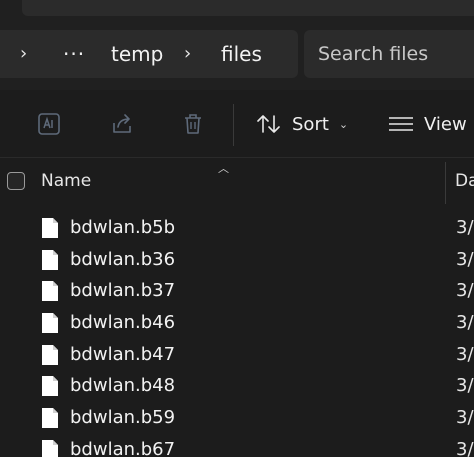  I want to click on share-icon, so click(122, 123).